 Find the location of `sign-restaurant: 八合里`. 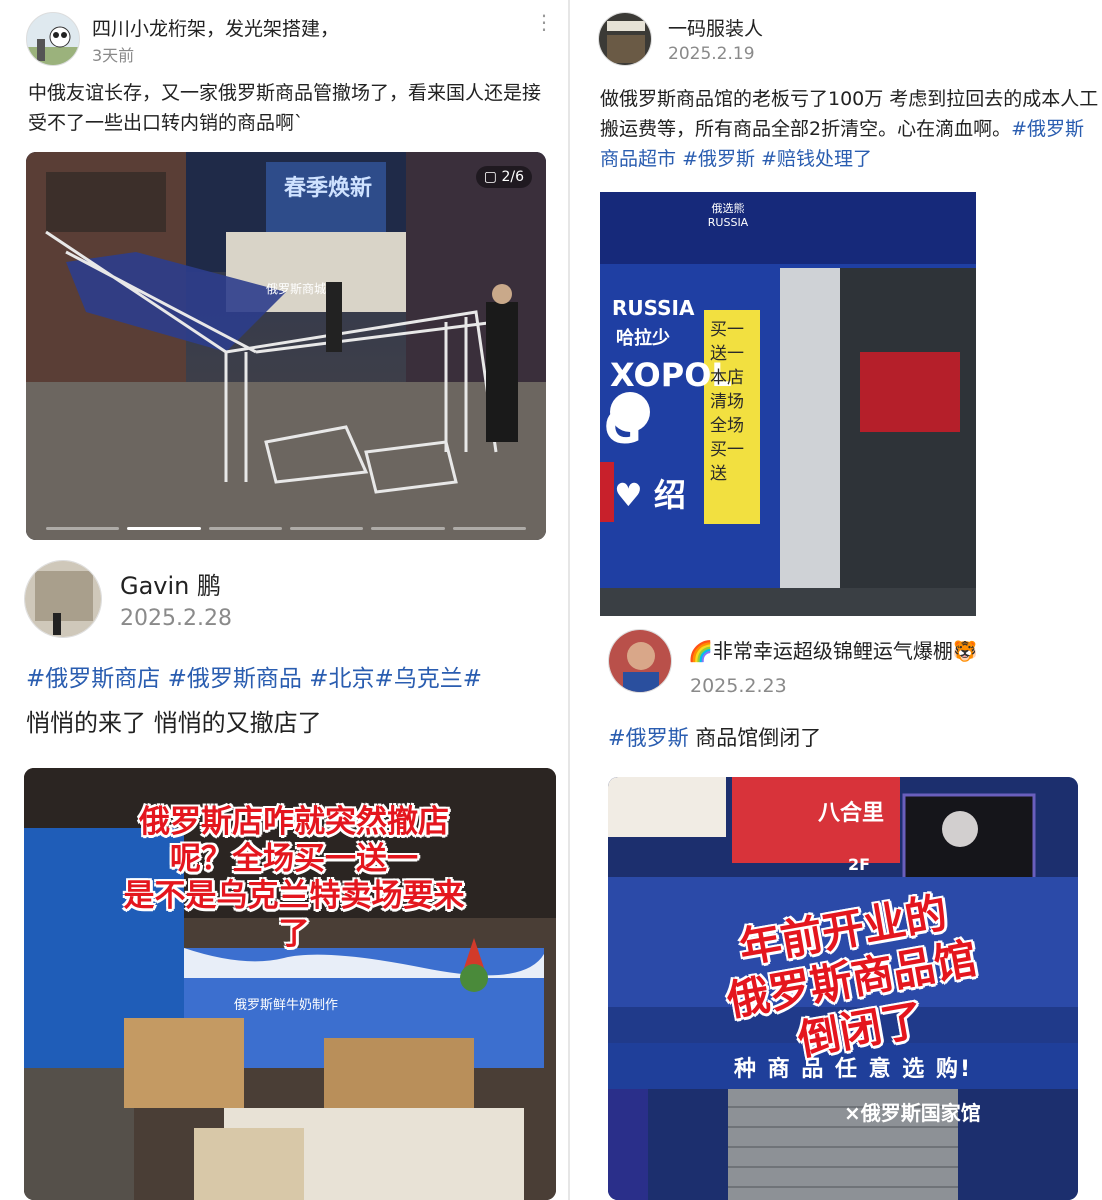

sign-restaurant: 八合里 is located at coordinates (851, 813).